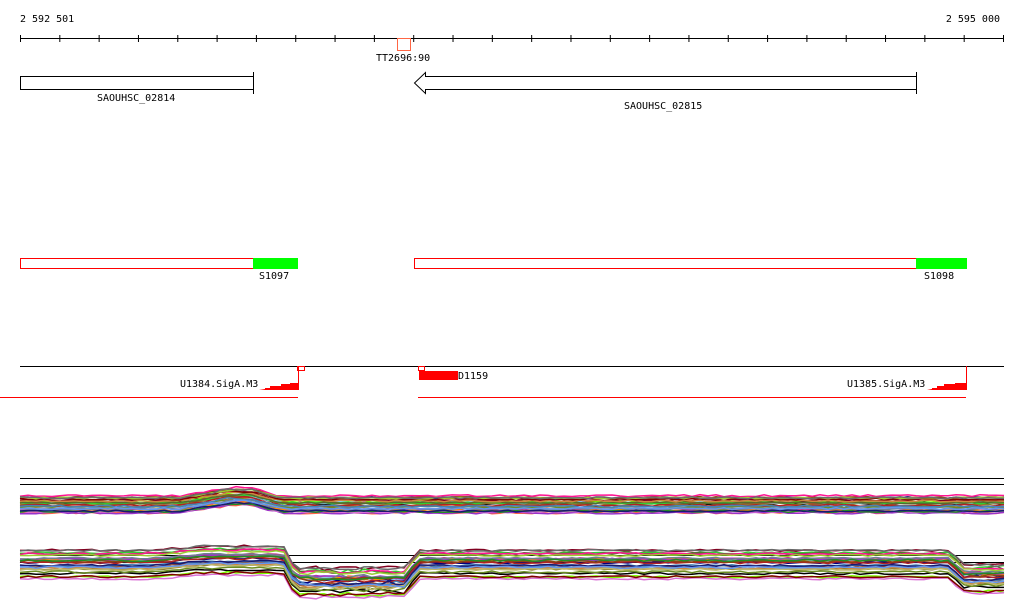  Describe the element at coordinates (453, 374) in the screenshot. I see `promoter-d1159: D1159` at that location.